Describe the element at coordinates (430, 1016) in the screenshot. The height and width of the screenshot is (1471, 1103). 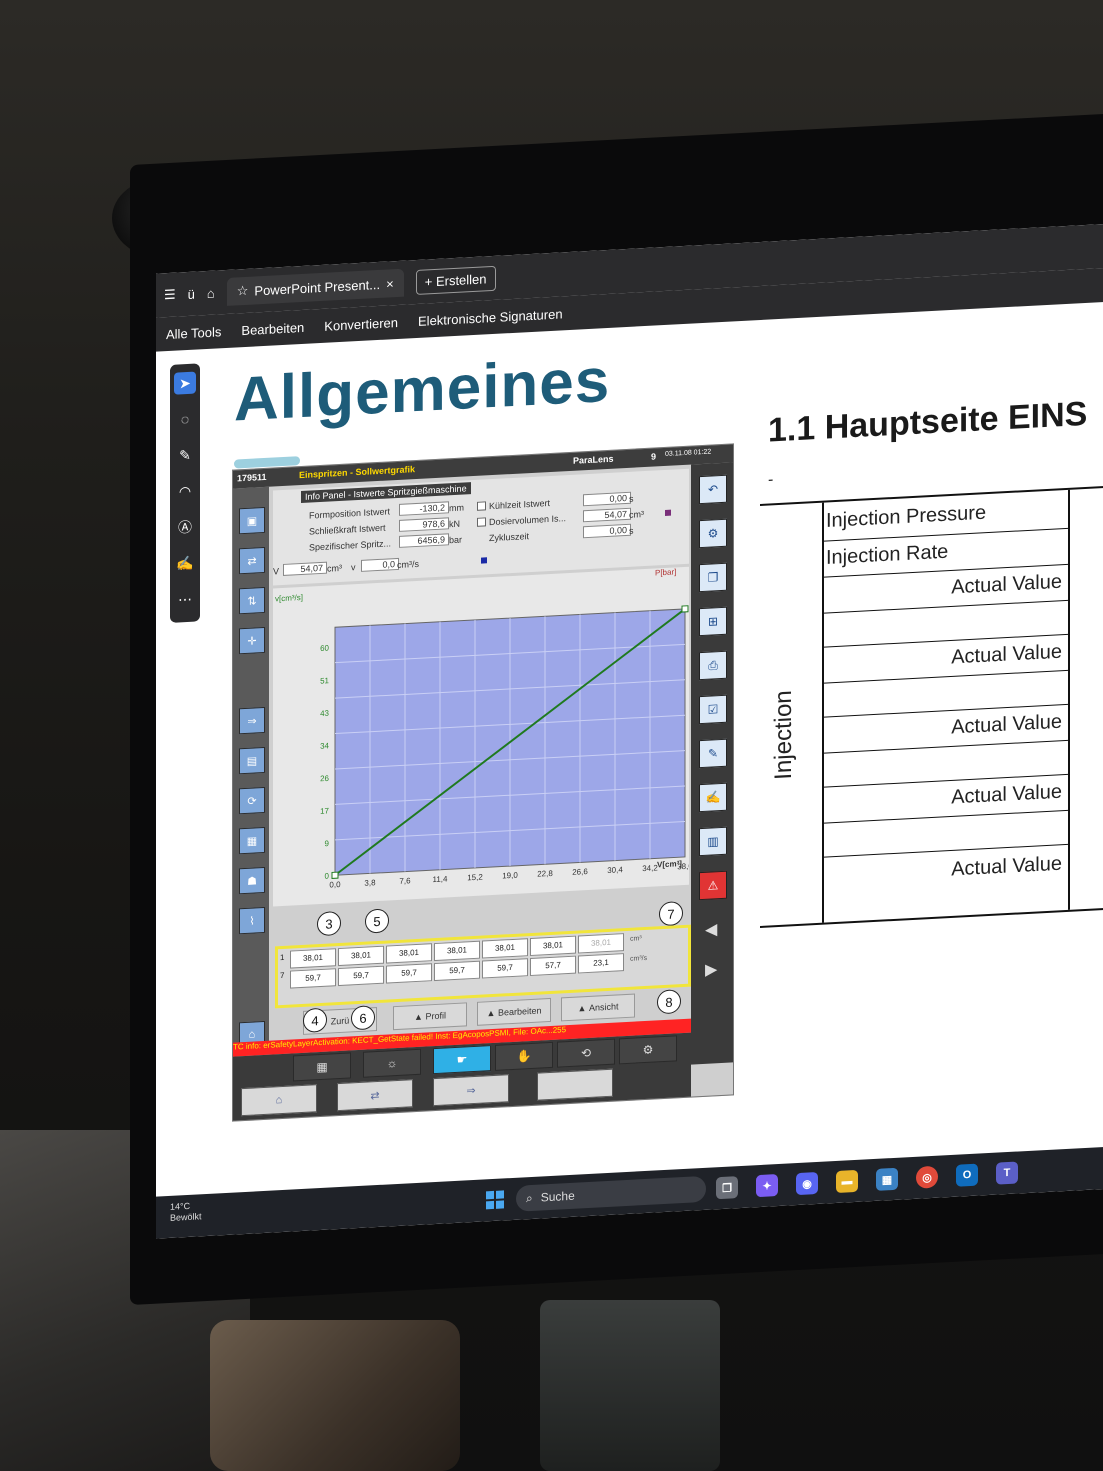
I see `profile-button: ▲ Profil` at that location.